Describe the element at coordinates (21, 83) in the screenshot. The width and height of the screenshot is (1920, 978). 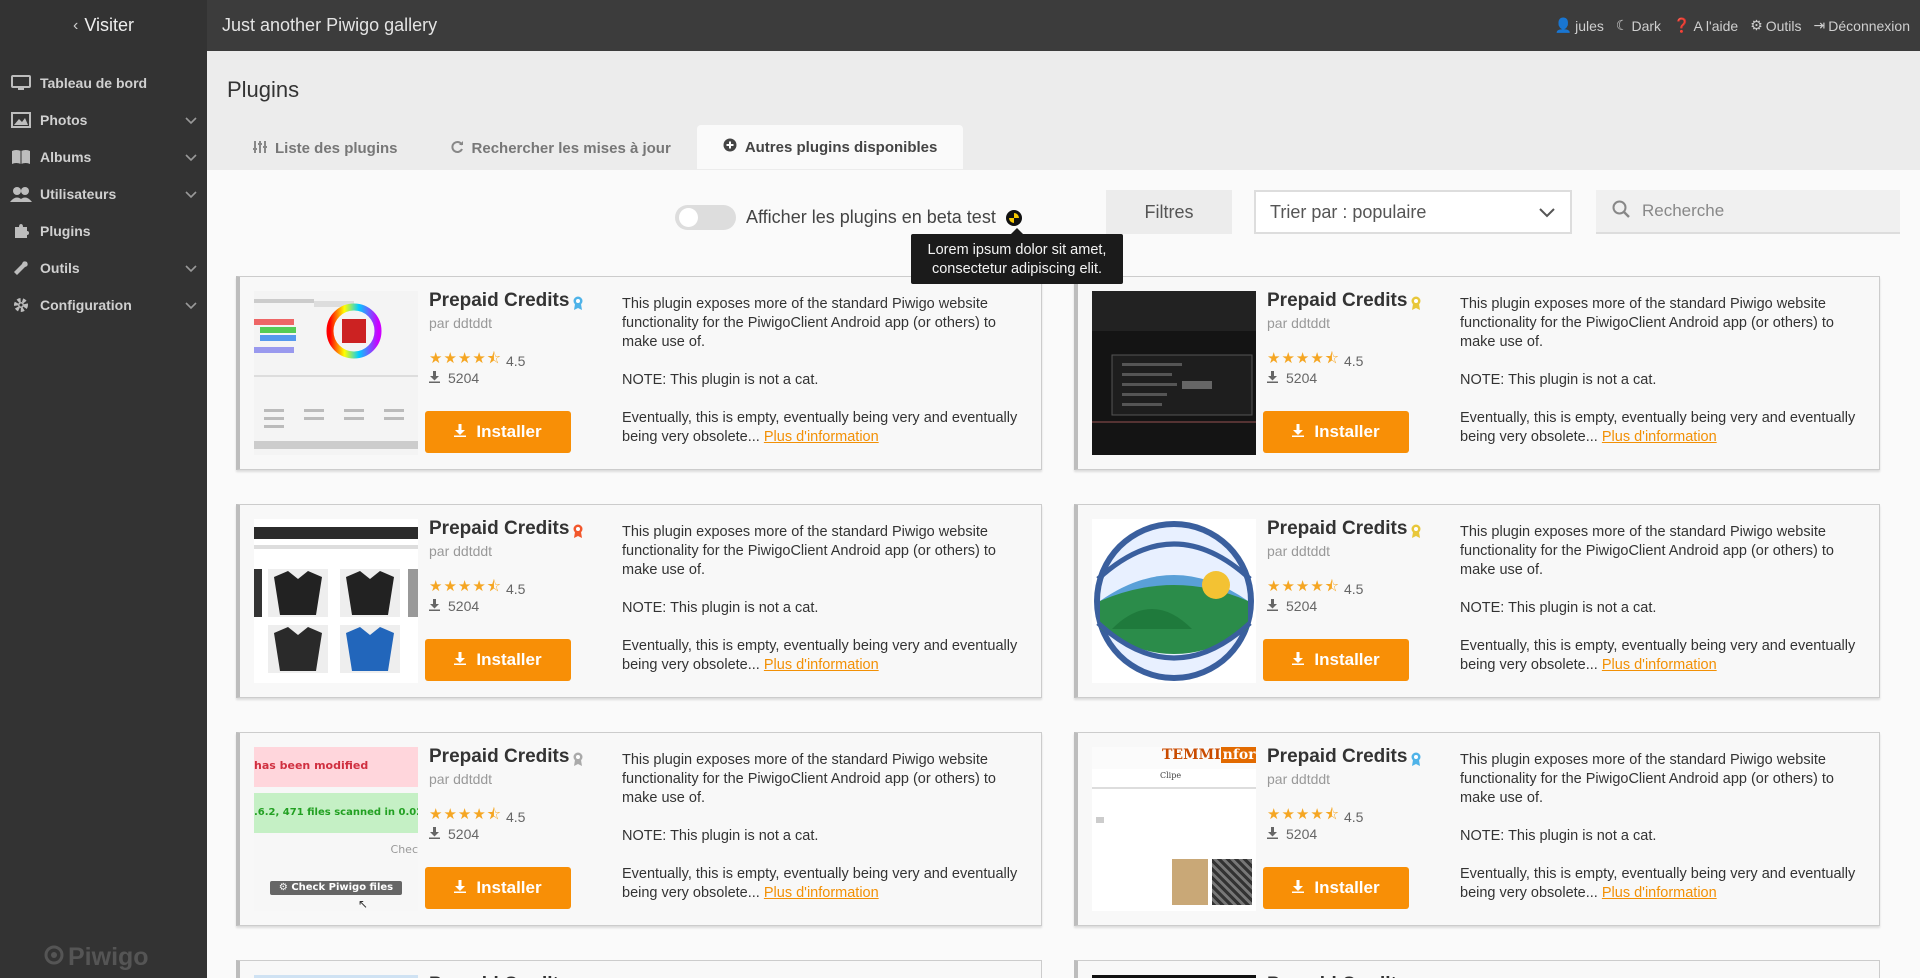
I see `monitor-icon` at that location.